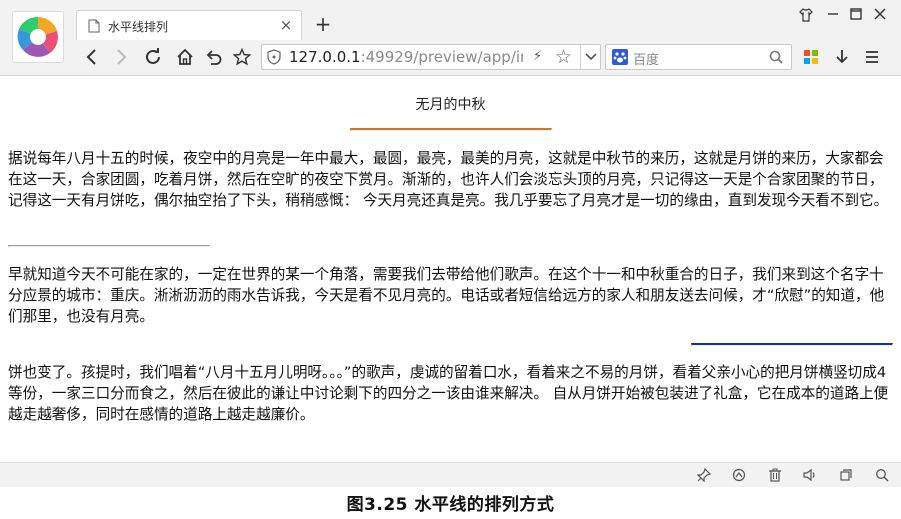  What do you see at coordinates (872, 57) in the screenshot?
I see `menu-icon` at bounding box center [872, 57].